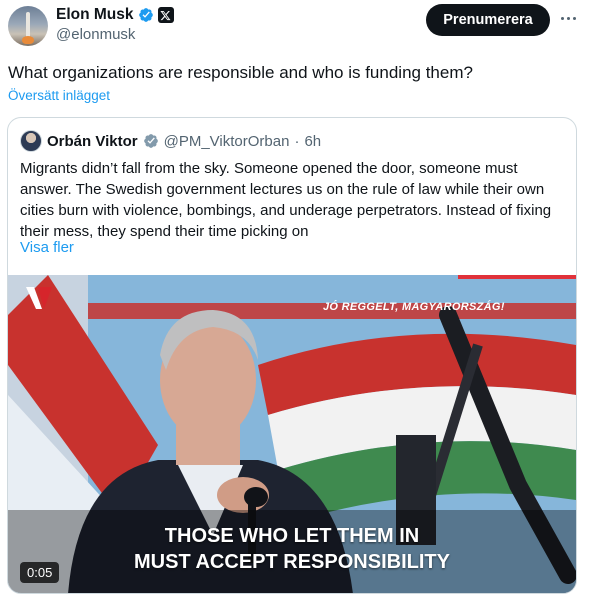  I want to click on subscribe-button: Prenumerera, so click(488, 20).